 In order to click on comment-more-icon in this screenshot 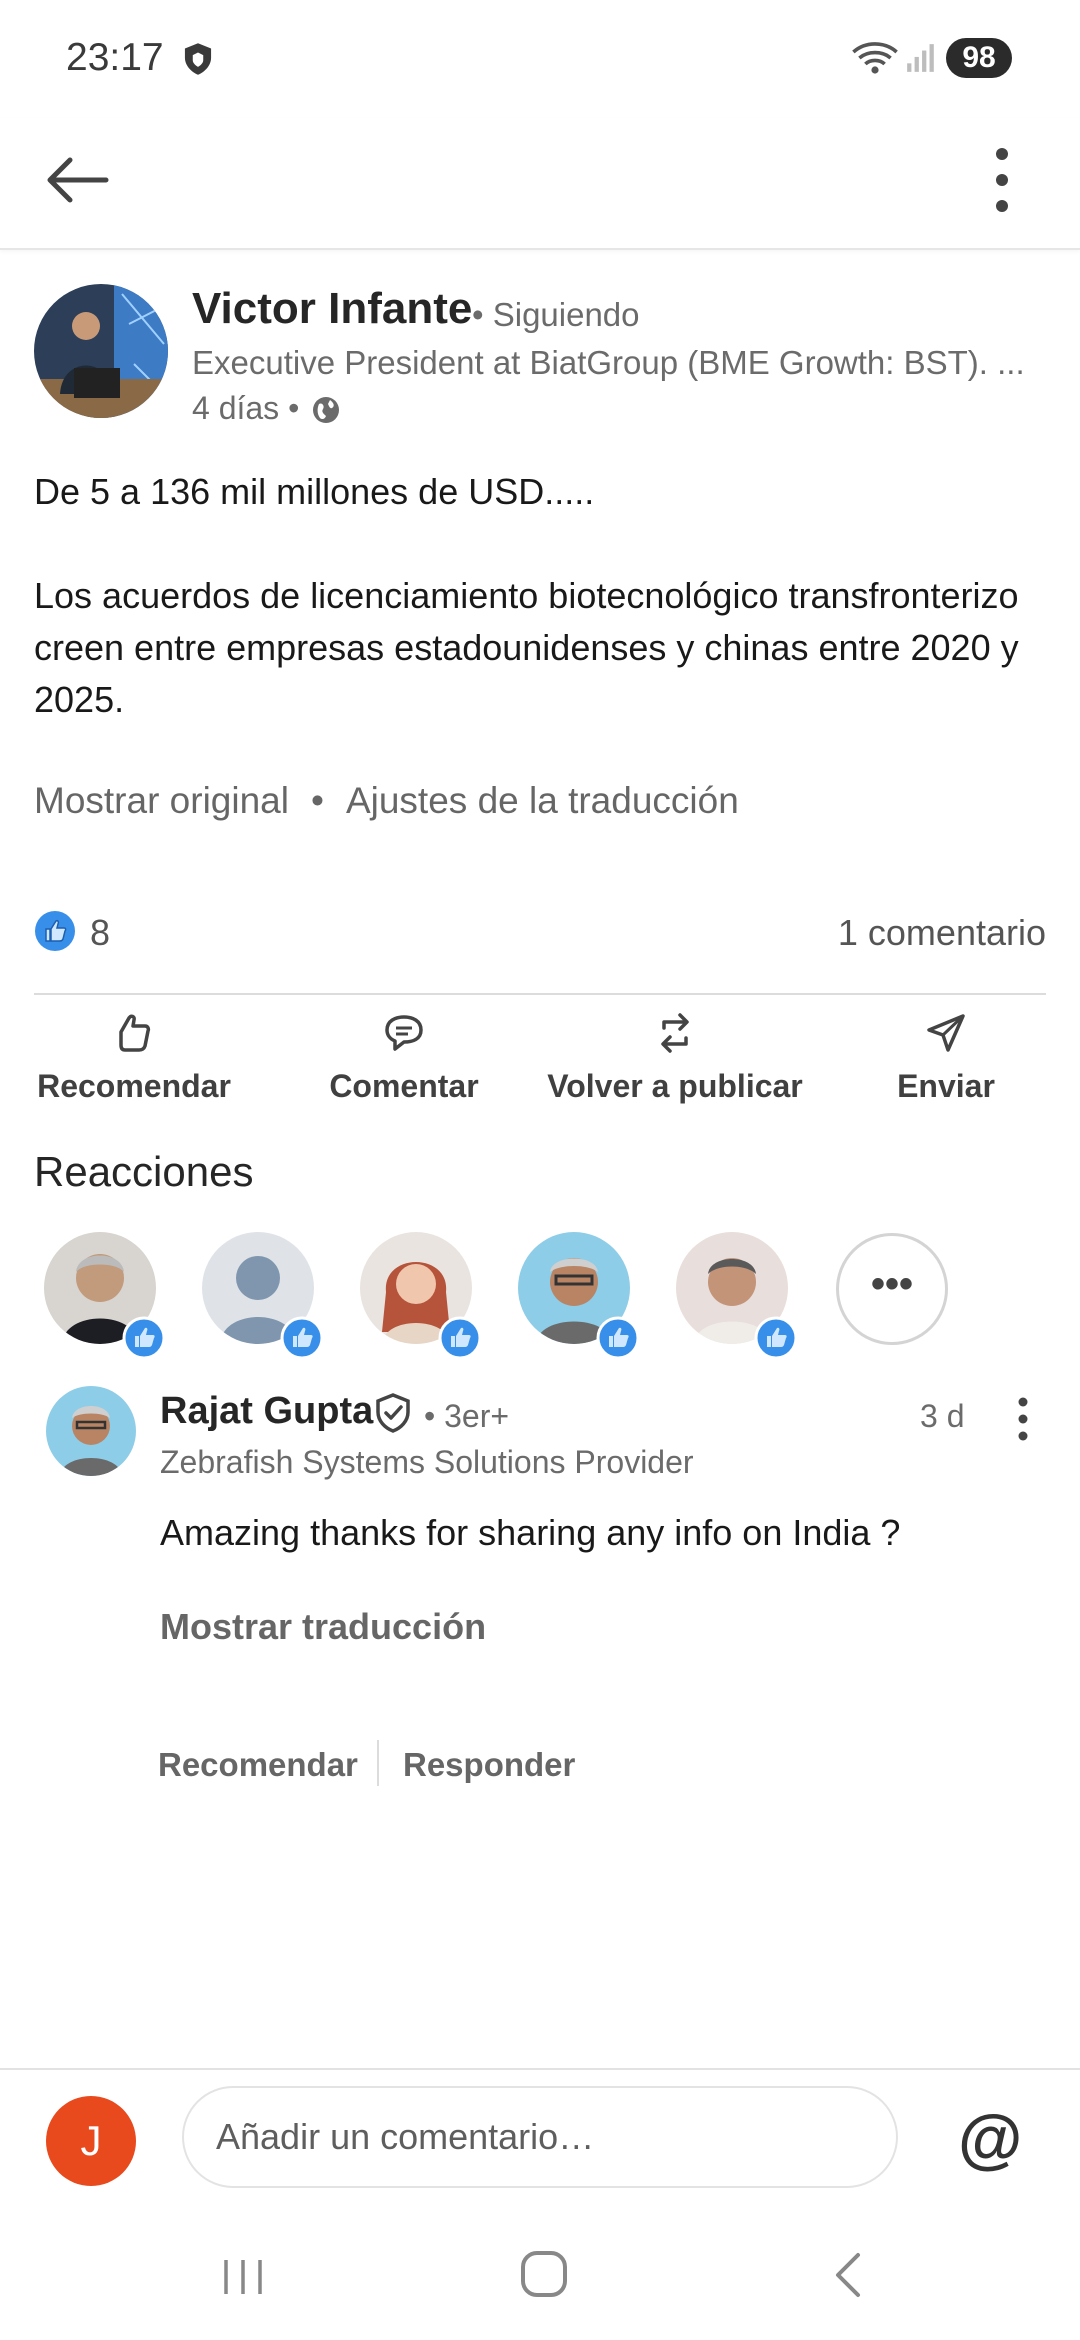, I will do `click(1023, 1419)`.